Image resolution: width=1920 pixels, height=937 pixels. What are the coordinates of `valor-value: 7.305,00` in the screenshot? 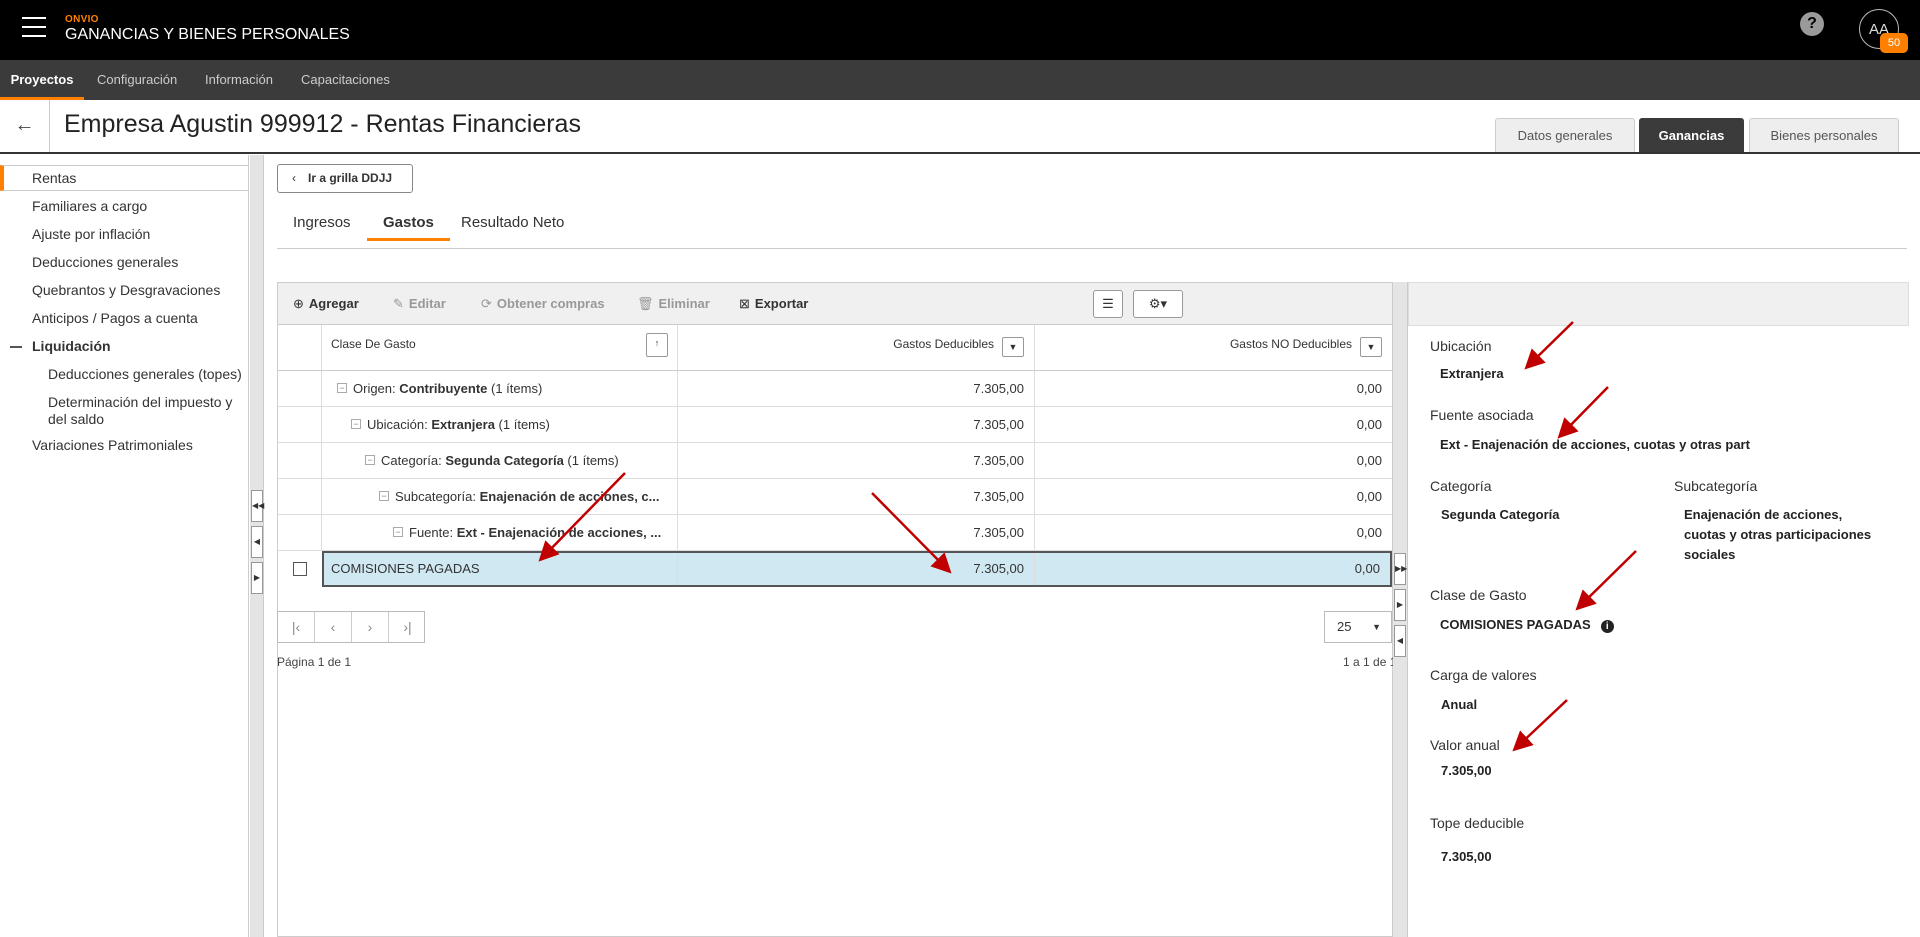 It's located at (1466, 770).